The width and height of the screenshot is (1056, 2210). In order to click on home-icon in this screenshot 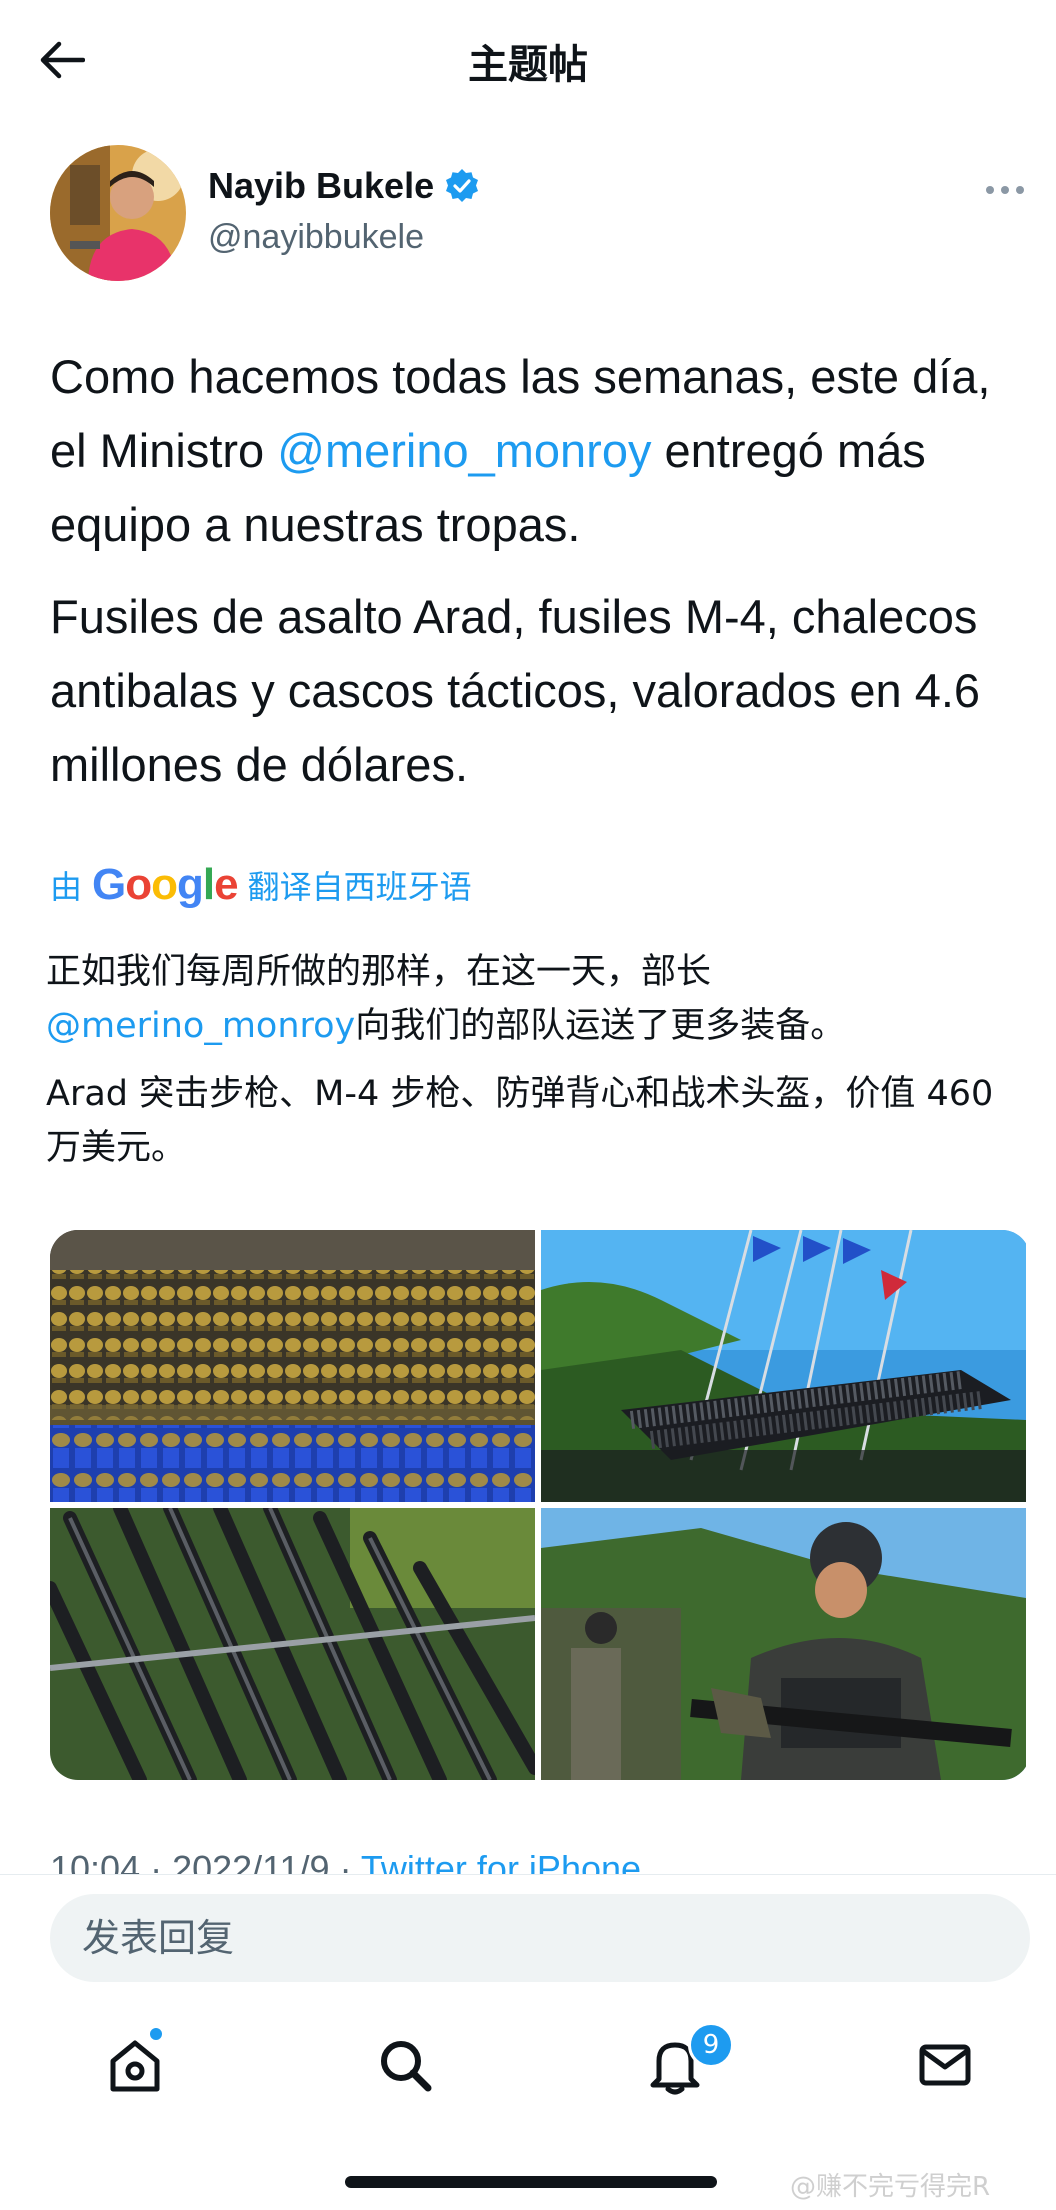, I will do `click(135, 2066)`.